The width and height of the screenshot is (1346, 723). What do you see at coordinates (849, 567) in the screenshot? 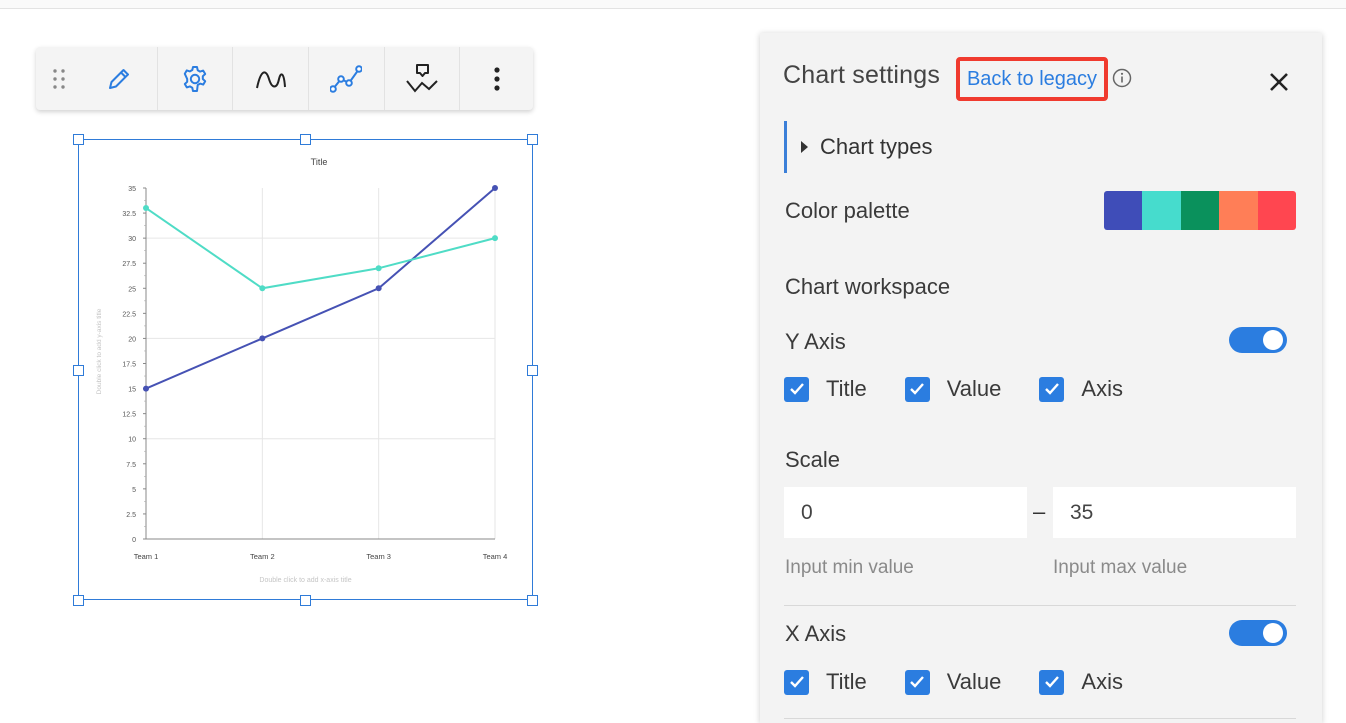
I see `min-value-hint: Input min value` at bounding box center [849, 567].